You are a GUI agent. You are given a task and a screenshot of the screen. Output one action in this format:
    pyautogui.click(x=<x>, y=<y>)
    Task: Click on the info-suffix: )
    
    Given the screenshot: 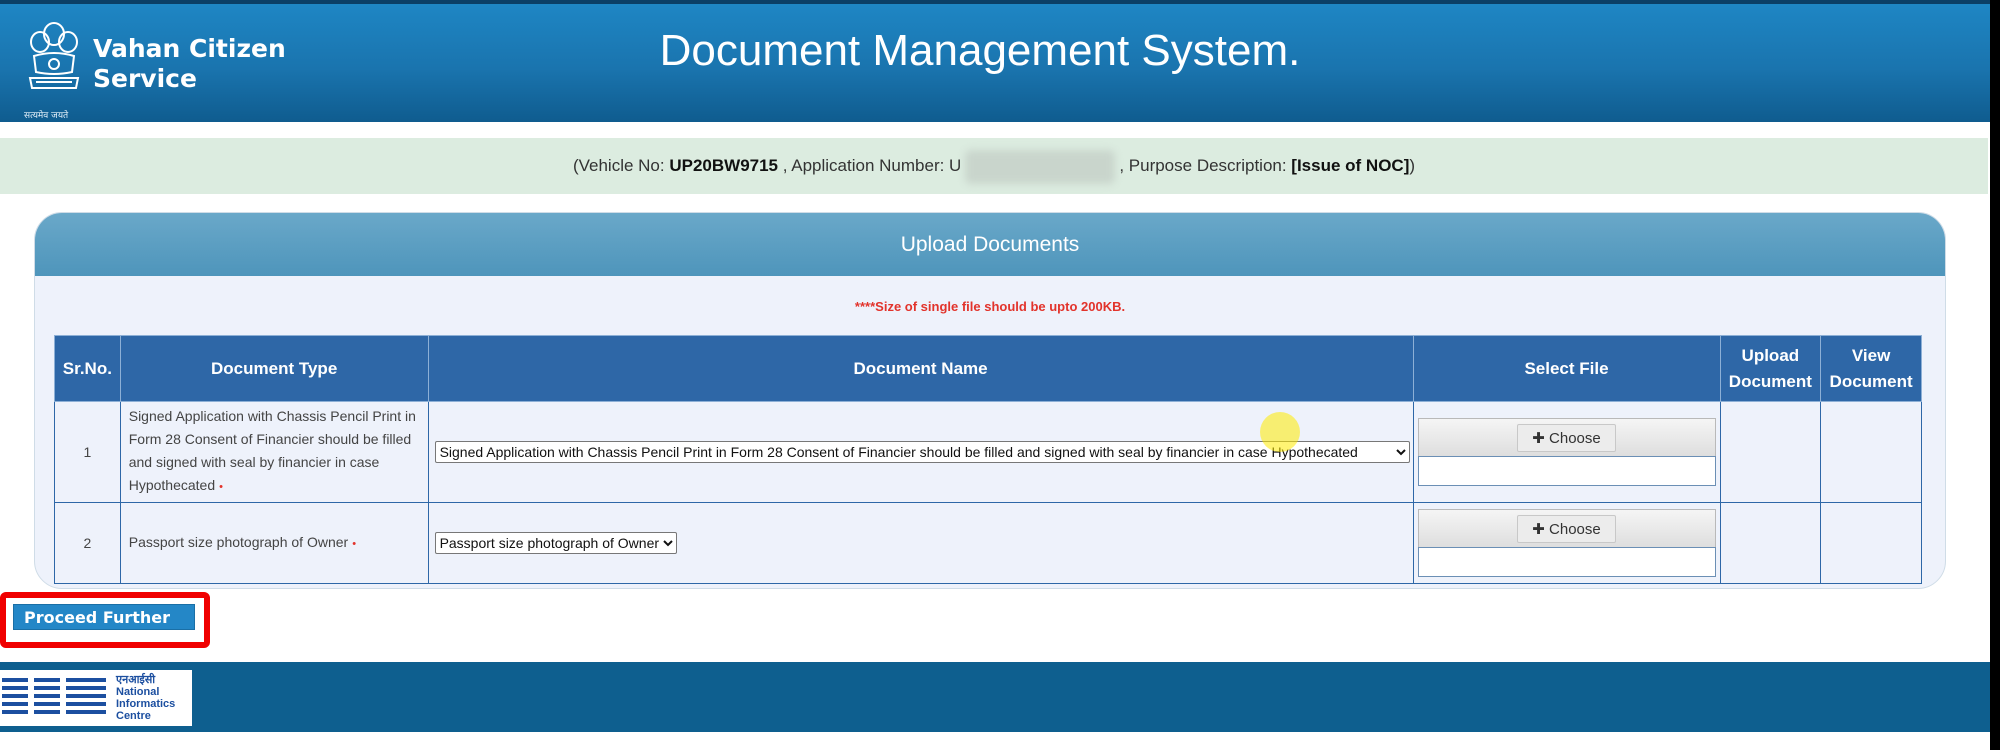 What is the action you would take?
    pyautogui.click(x=1412, y=165)
    